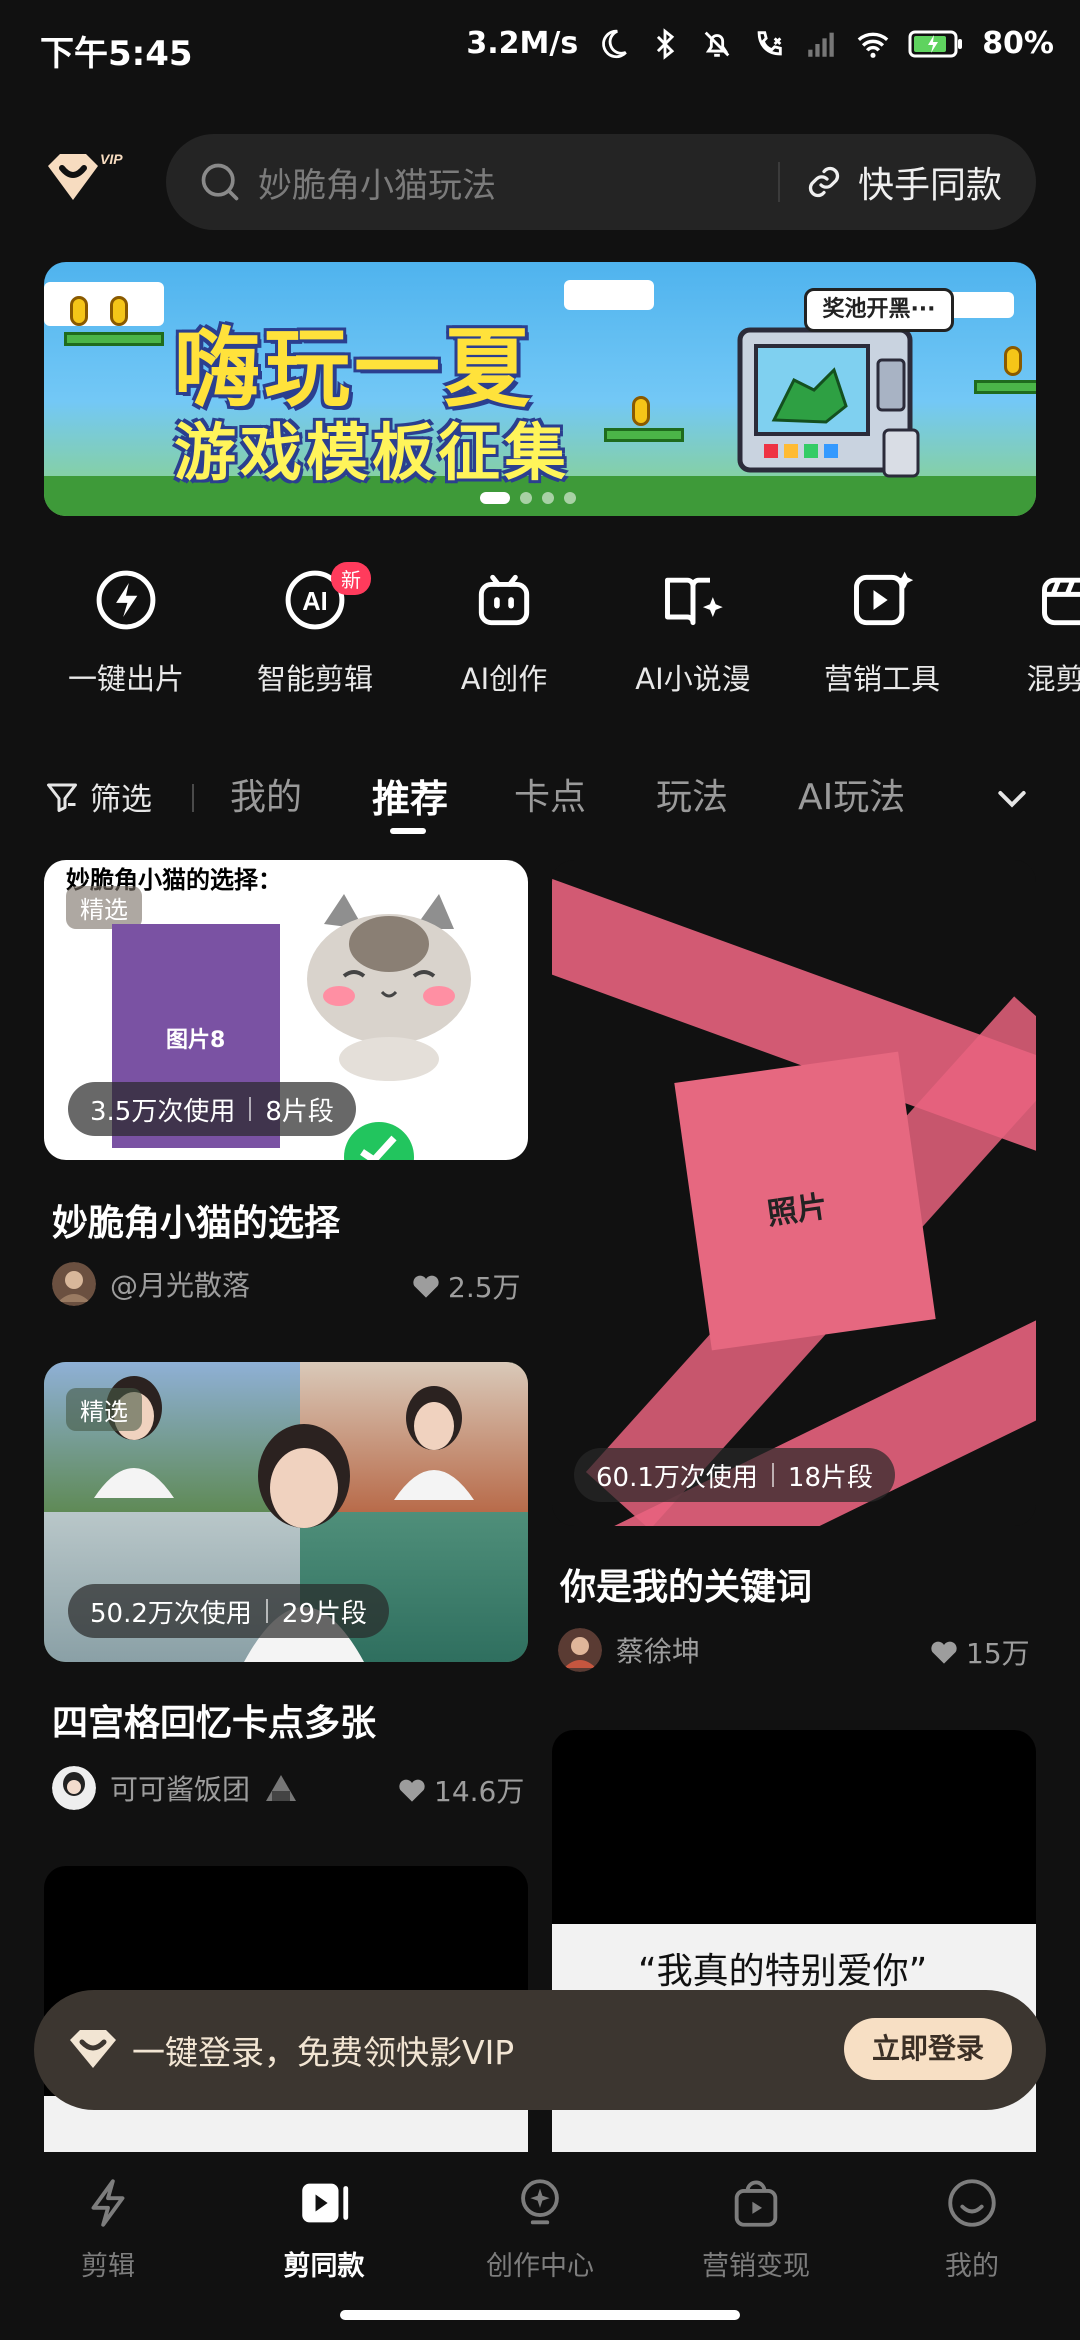 This screenshot has height=2340, width=1080. I want to click on card-author: 可可酱饭团, so click(175, 1788).